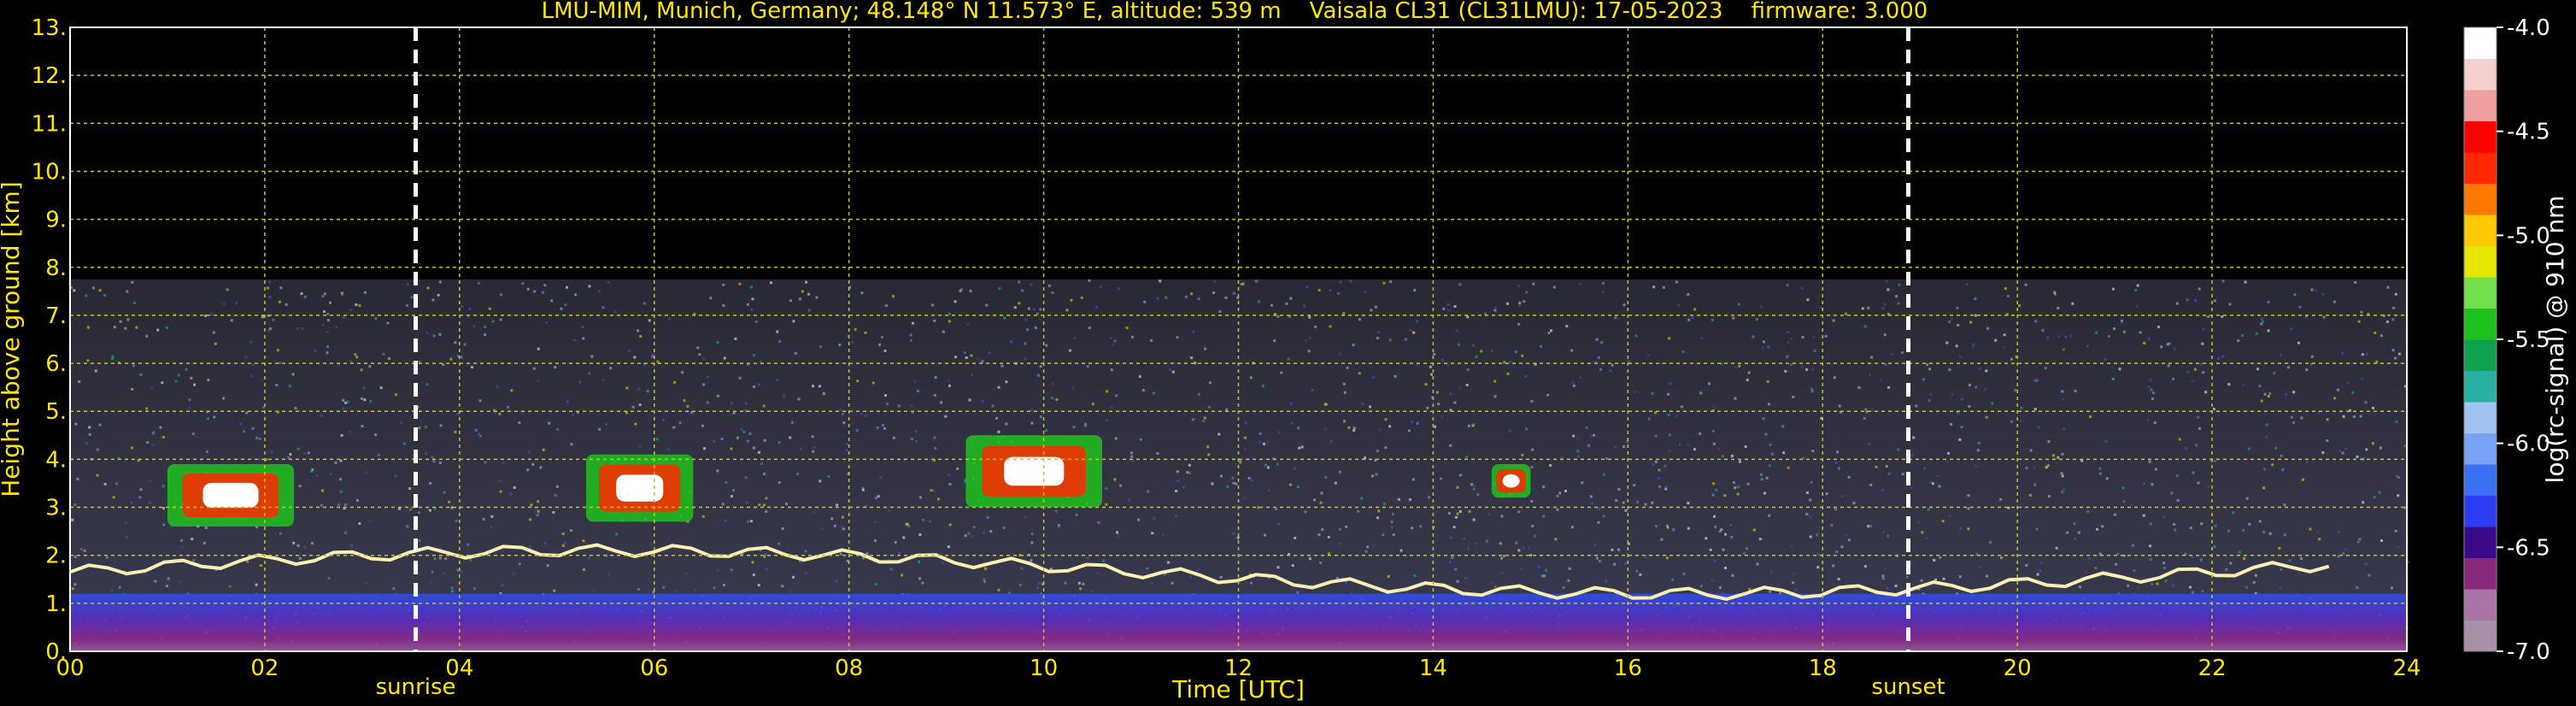 The height and width of the screenshot is (706, 2576). Describe the element at coordinates (459, 668) in the screenshot. I see `x-tick-label: 04` at that location.